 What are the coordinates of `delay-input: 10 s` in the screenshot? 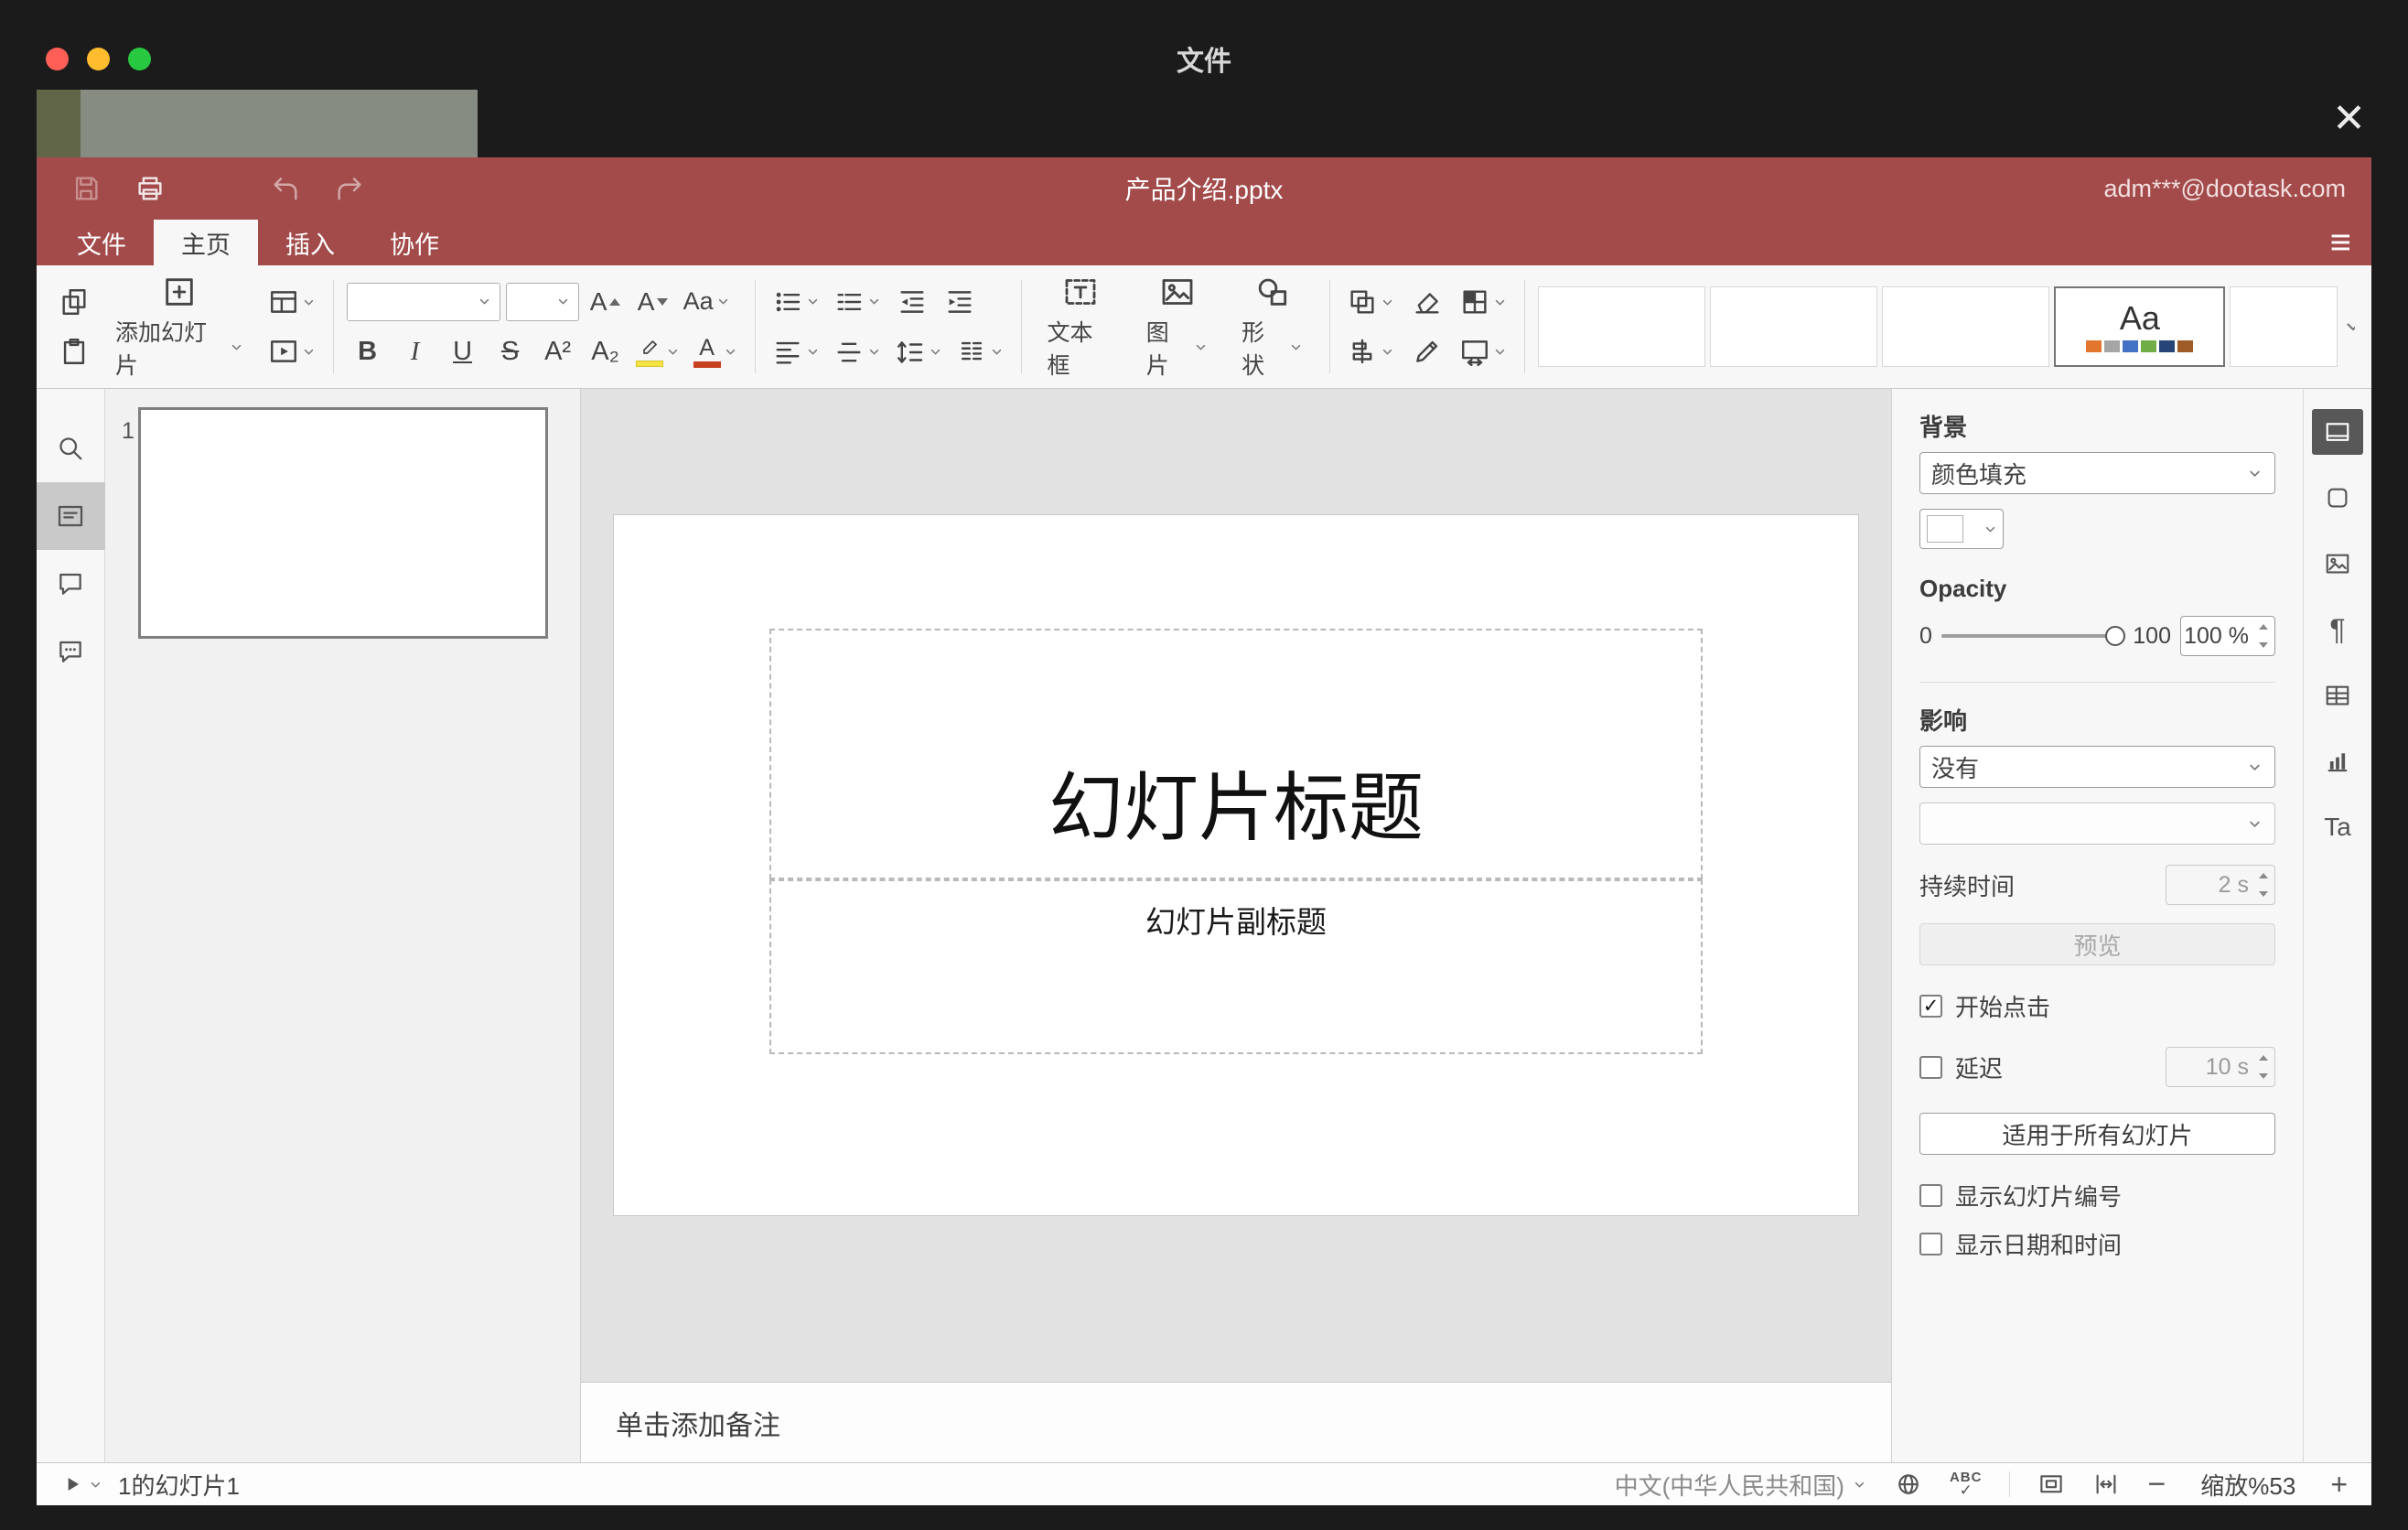 It's located at (2220, 1067).